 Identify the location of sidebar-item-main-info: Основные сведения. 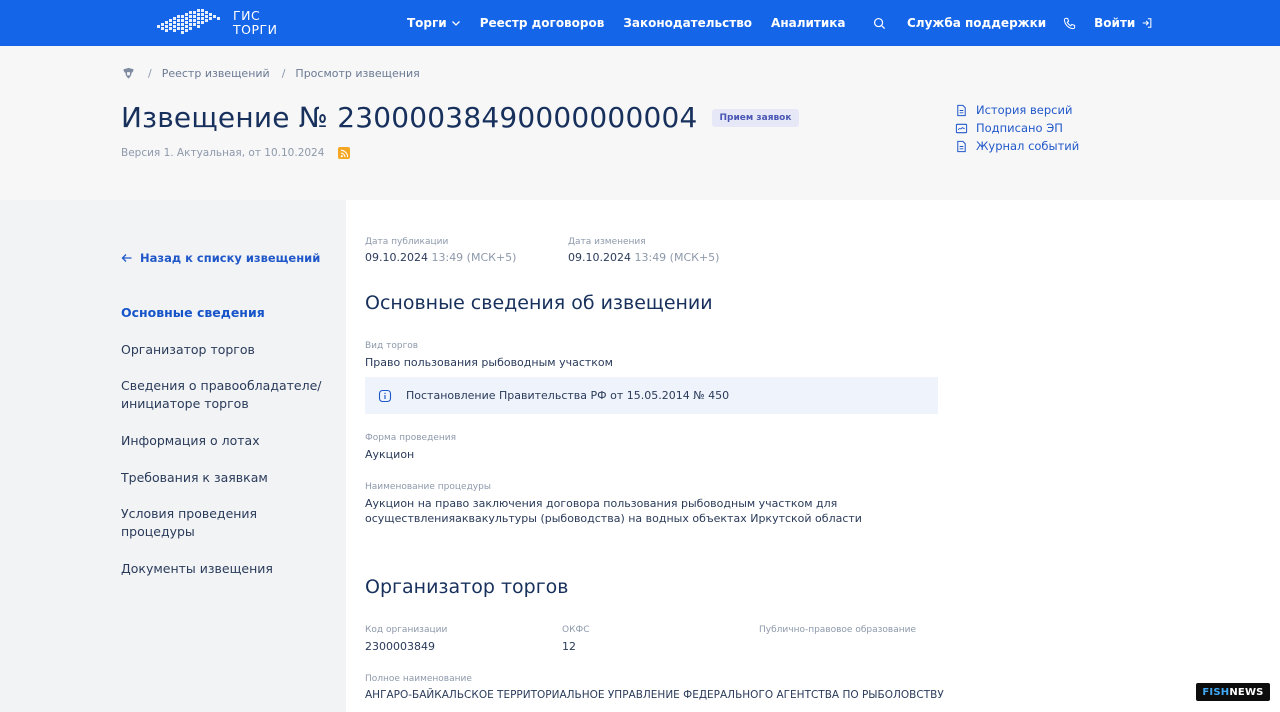
(193, 313).